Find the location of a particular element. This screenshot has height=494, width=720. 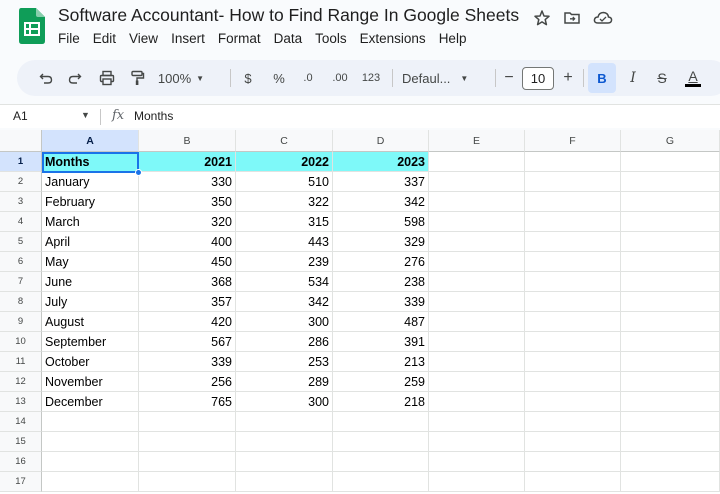

cell-d7: 238 is located at coordinates (381, 282).